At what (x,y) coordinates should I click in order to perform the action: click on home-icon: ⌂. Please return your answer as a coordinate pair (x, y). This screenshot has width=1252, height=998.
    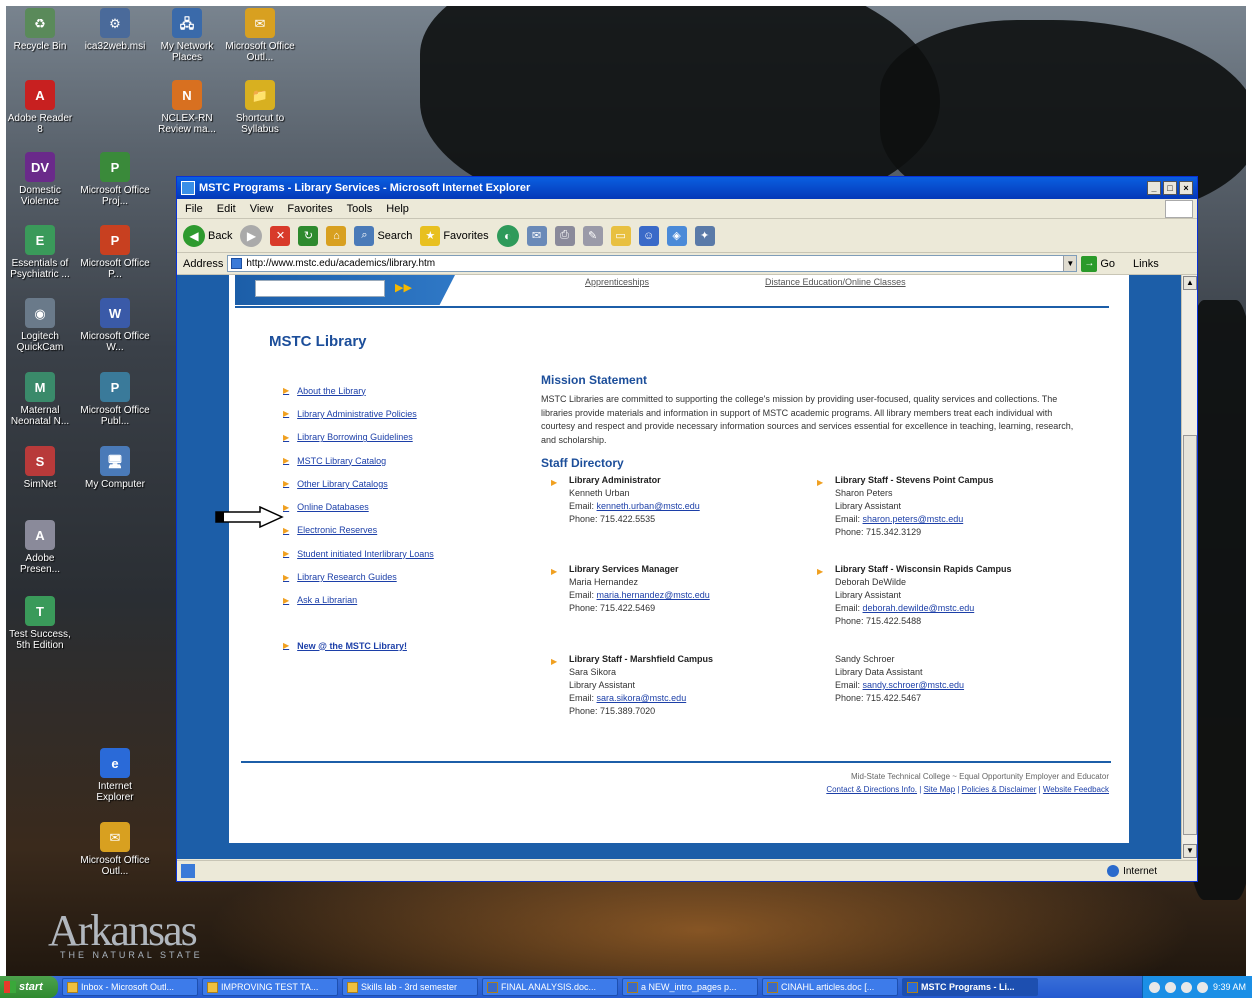
    Looking at the image, I should click on (336, 235).